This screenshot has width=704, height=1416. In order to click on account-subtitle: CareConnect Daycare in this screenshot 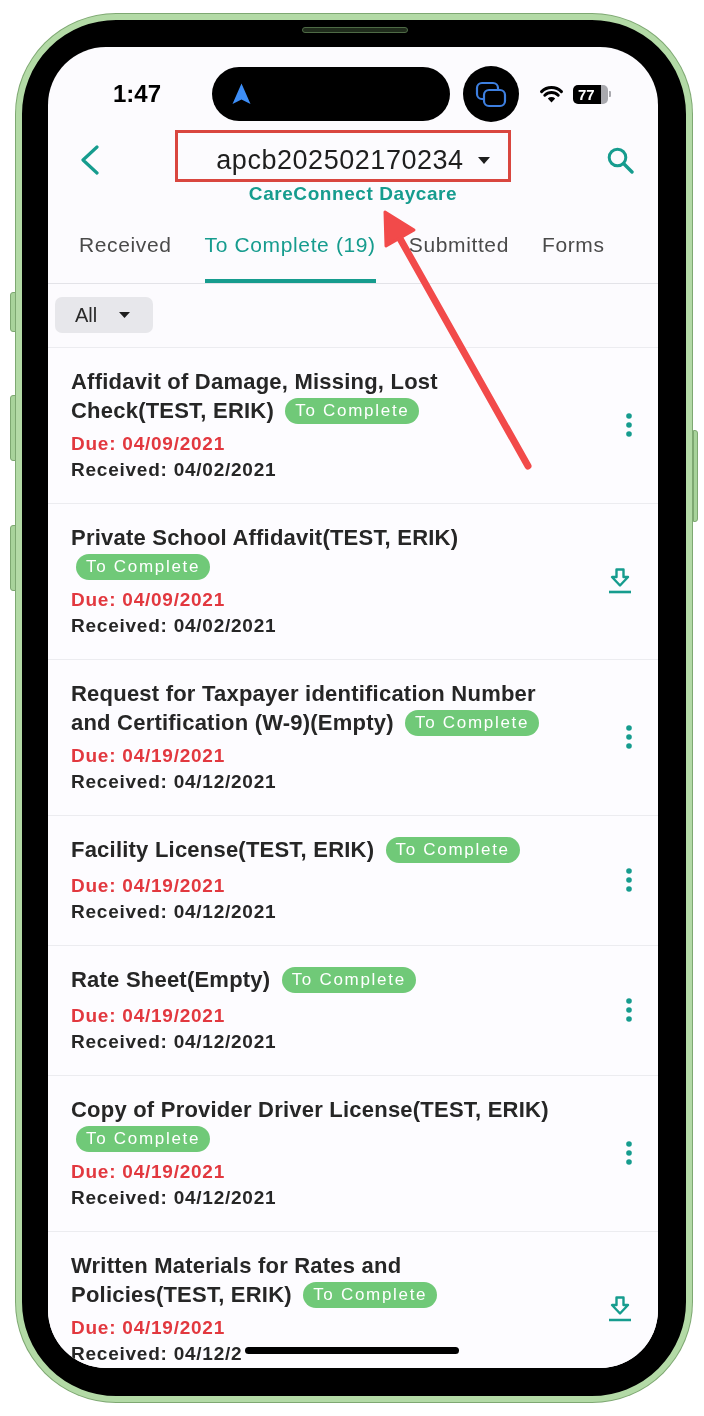, I will do `click(353, 193)`.